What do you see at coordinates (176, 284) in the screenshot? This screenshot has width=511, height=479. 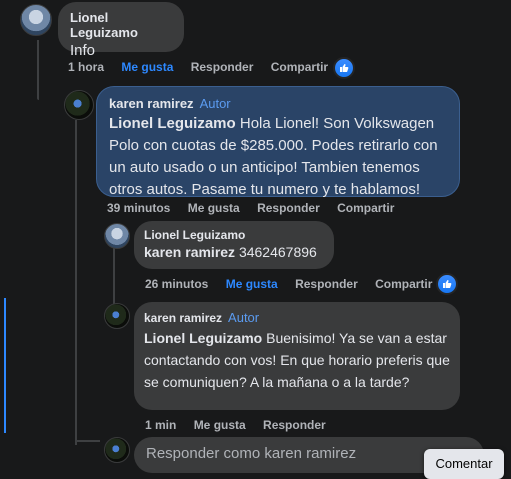 I see `comment-time: 26 minutos` at bounding box center [176, 284].